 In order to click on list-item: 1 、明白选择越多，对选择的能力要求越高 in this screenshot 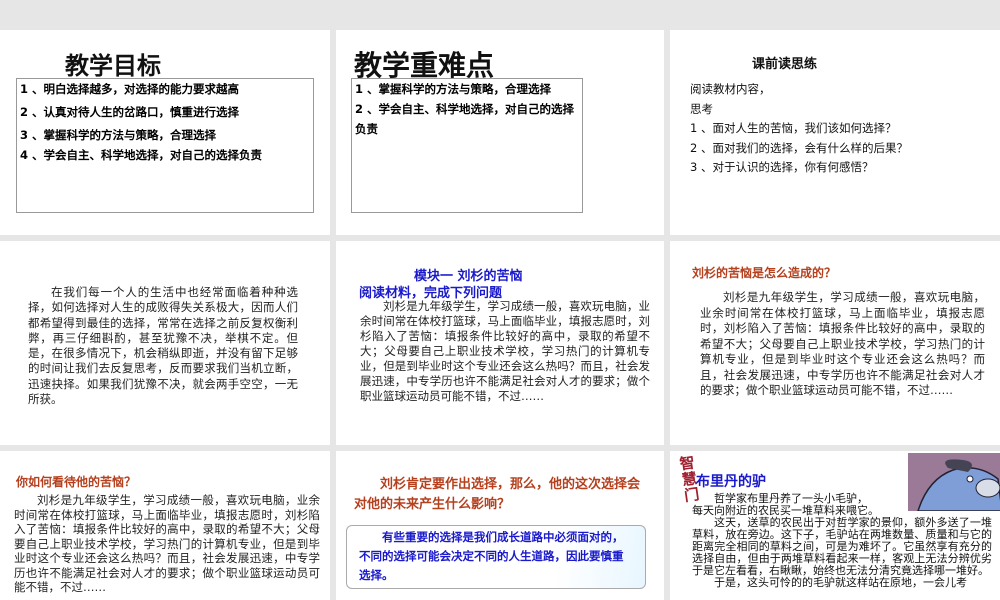, I will do `click(130, 89)`.